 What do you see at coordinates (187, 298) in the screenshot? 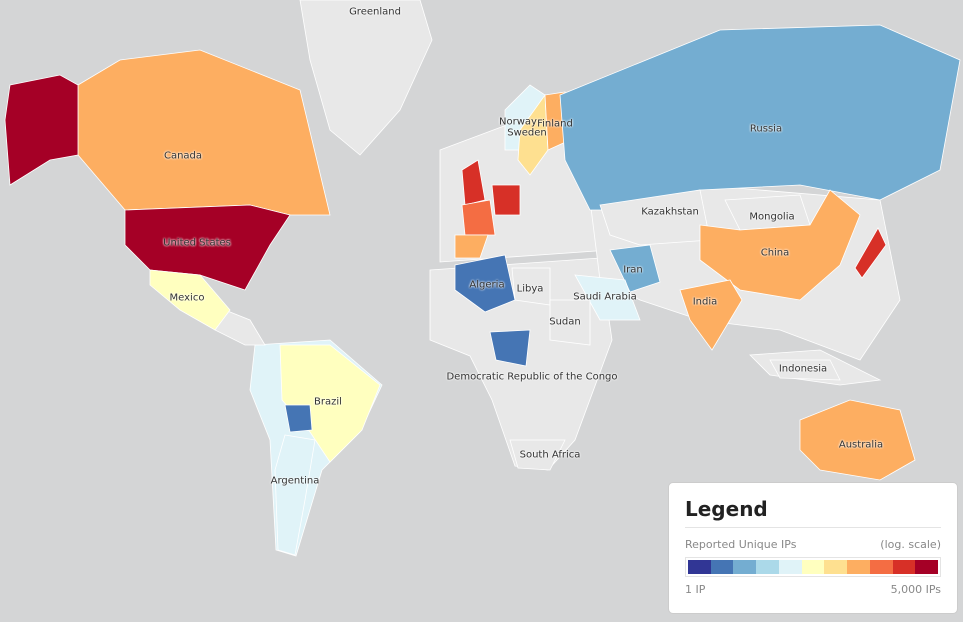
I see `country-label-mexico: Mexico` at bounding box center [187, 298].